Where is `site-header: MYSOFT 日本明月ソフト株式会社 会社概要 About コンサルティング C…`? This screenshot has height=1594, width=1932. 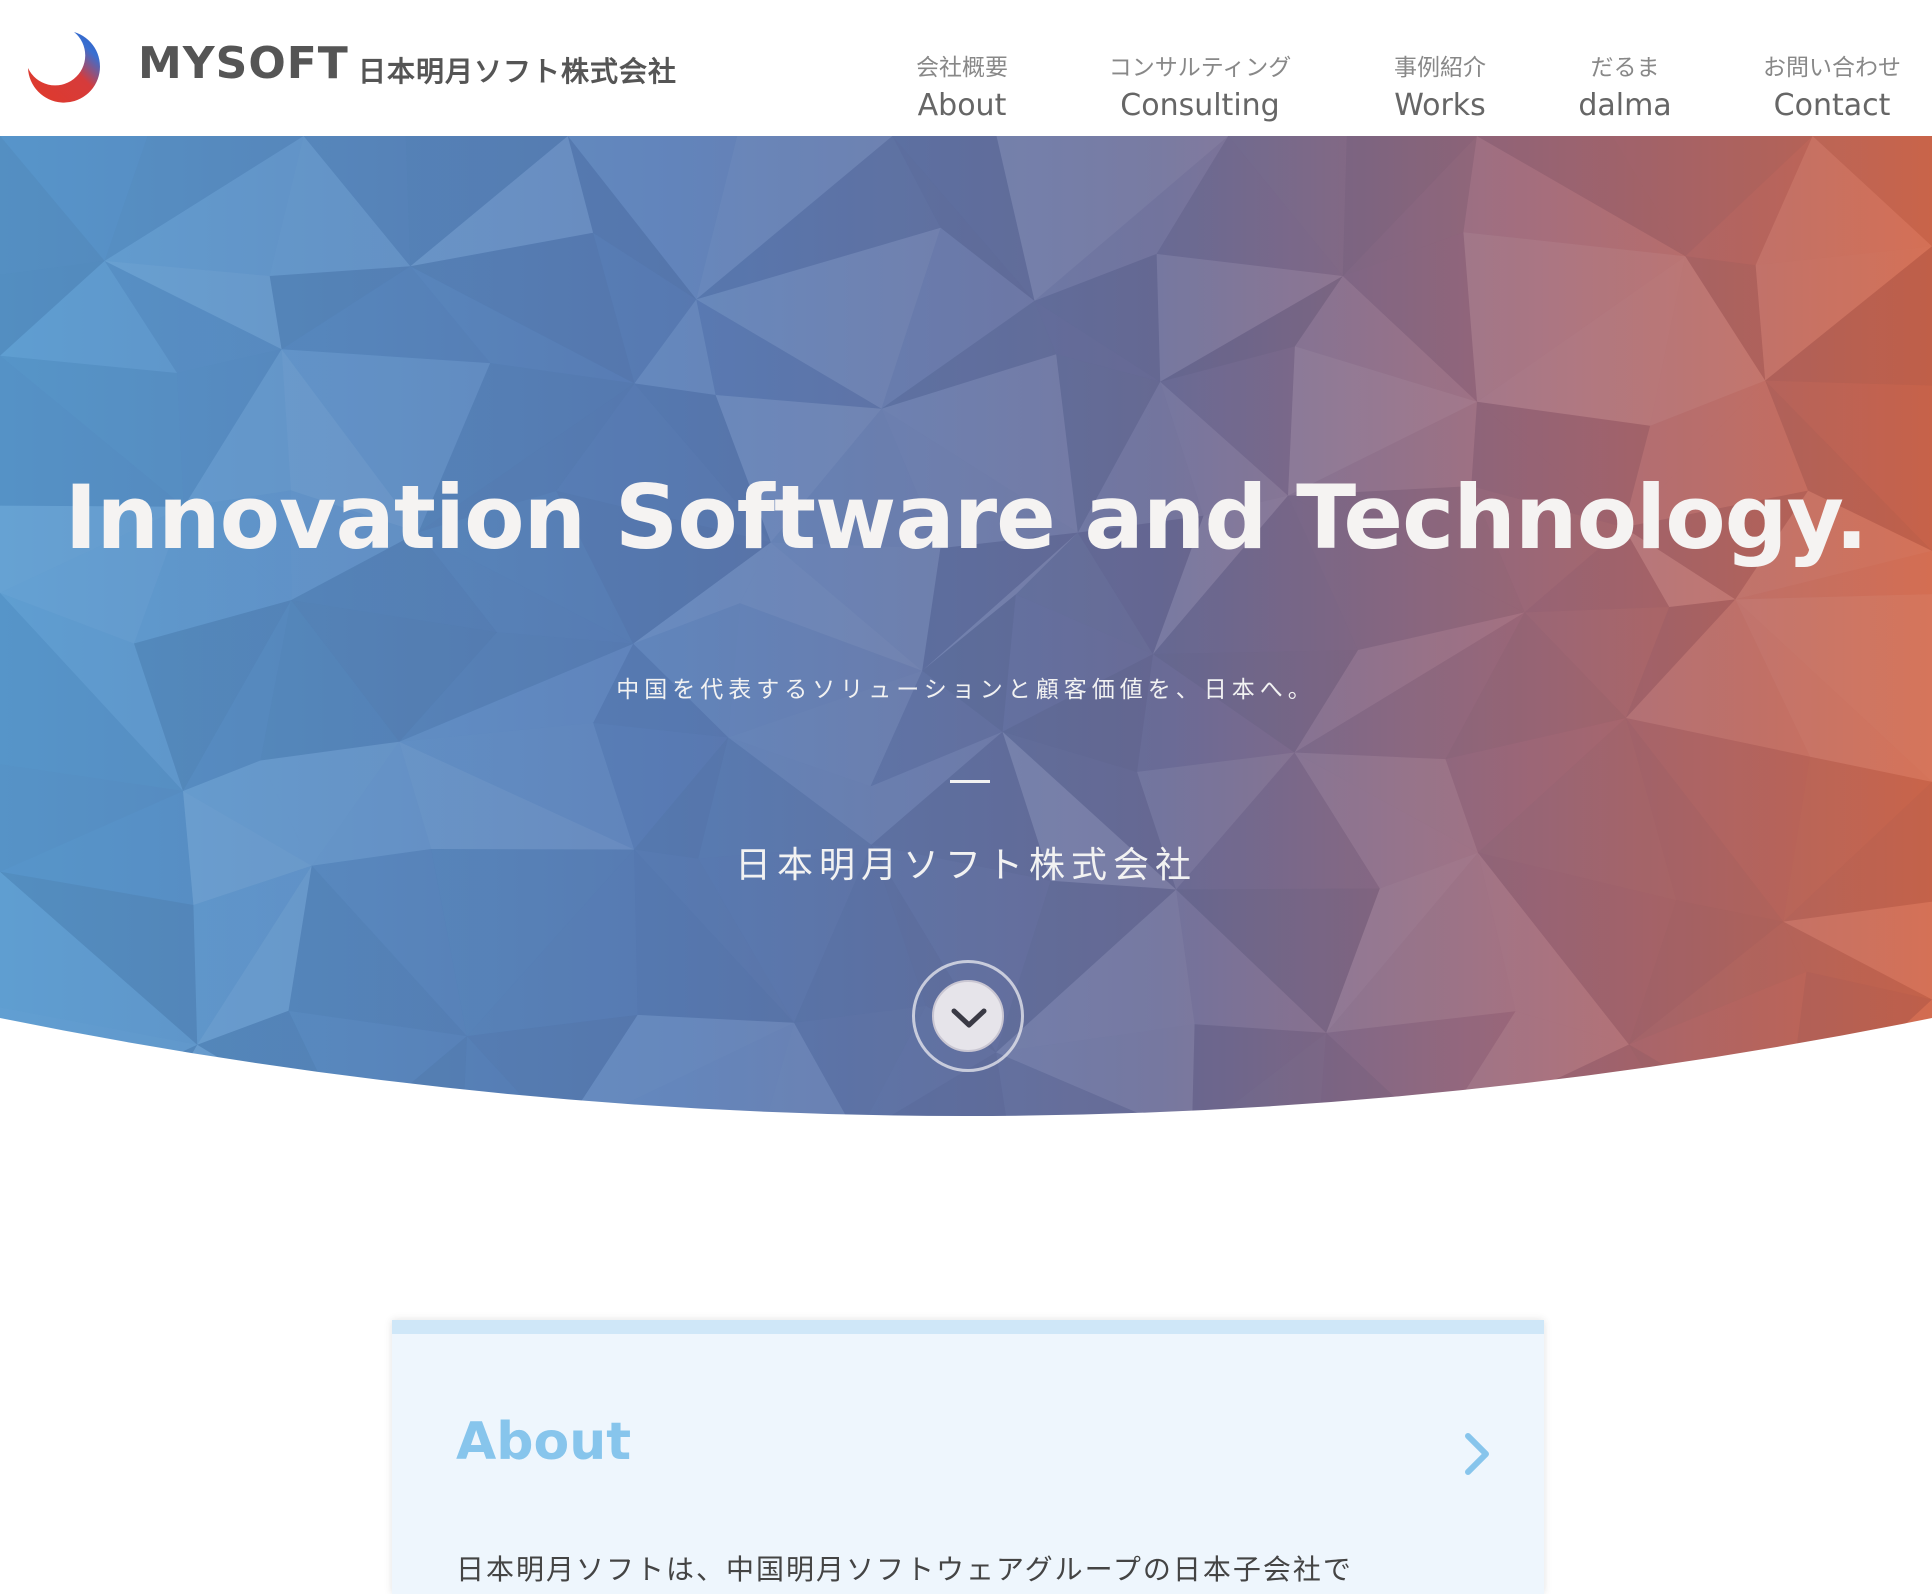 site-header: MYSOFT 日本明月ソフト株式会社 会社概要 About コンサルティング C… is located at coordinates (966, 68).